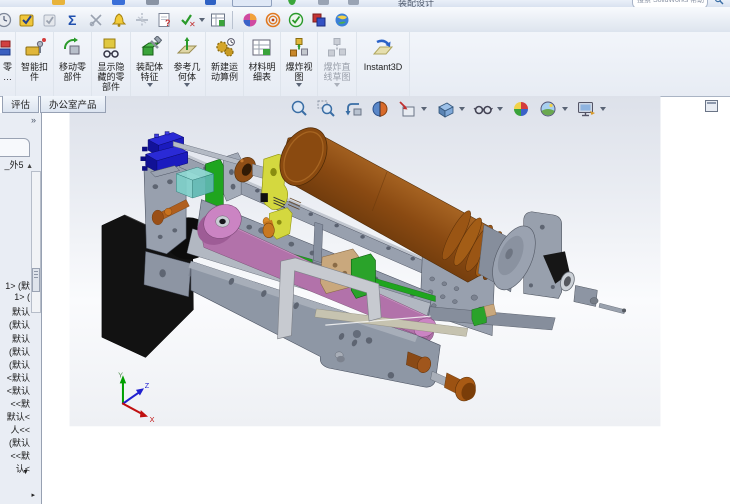  Describe the element at coordinates (26, 20) in the screenshot. I see `verify-box-icon` at that location.